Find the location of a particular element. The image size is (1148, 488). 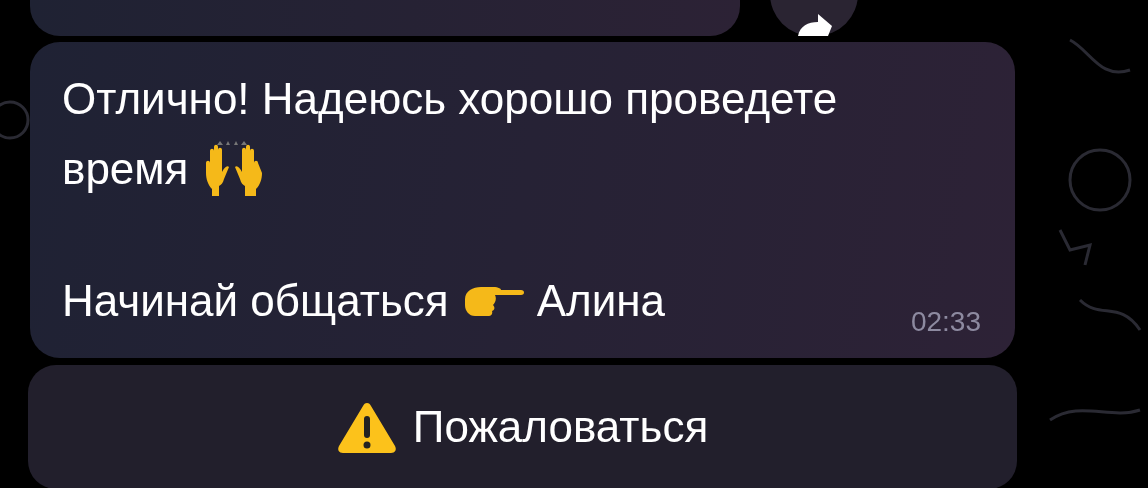

message-time: 02:33 is located at coordinates (945, 322).